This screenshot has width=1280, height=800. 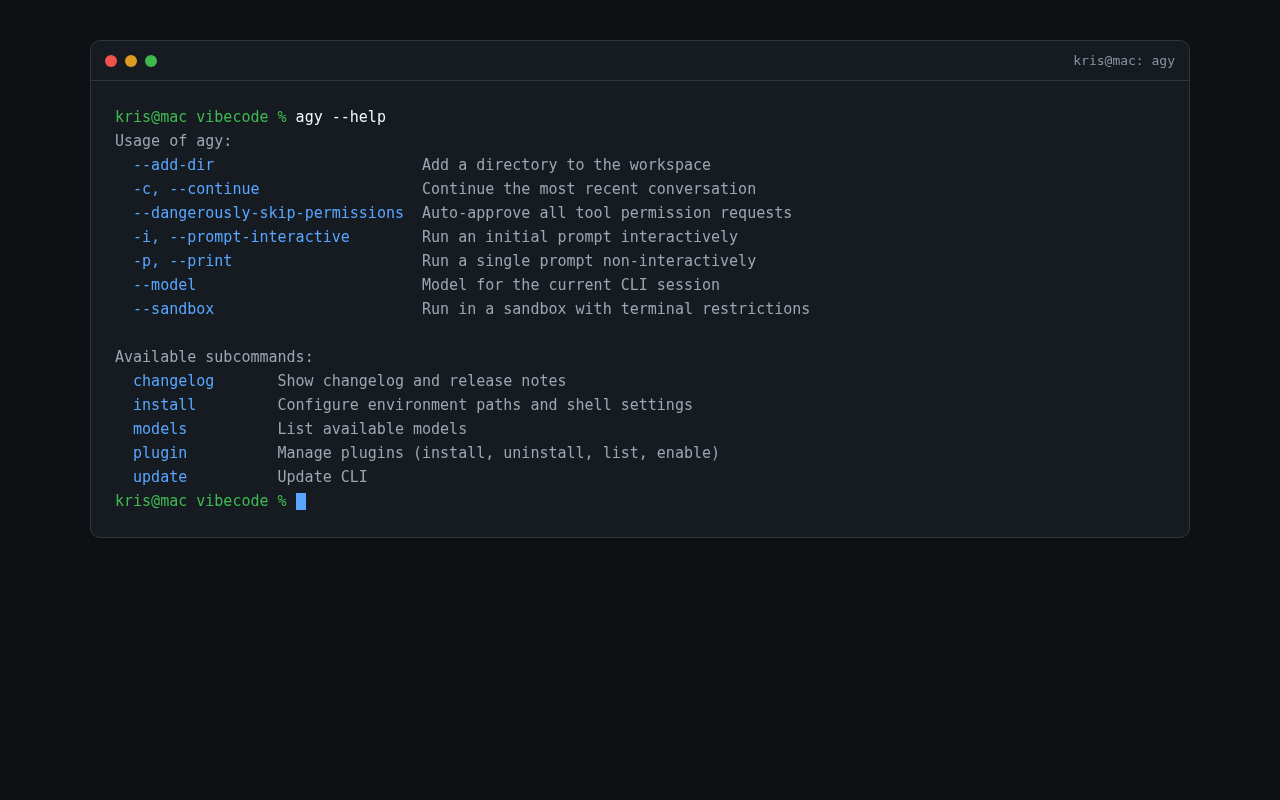 I want to click on option-description: Run an initial prompt interactively, so click(x=580, y=237).